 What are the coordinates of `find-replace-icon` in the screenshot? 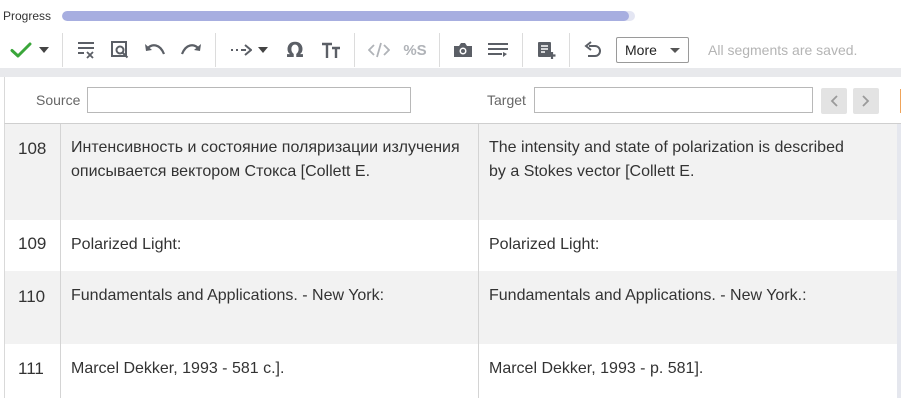 It's located at (120, 50).